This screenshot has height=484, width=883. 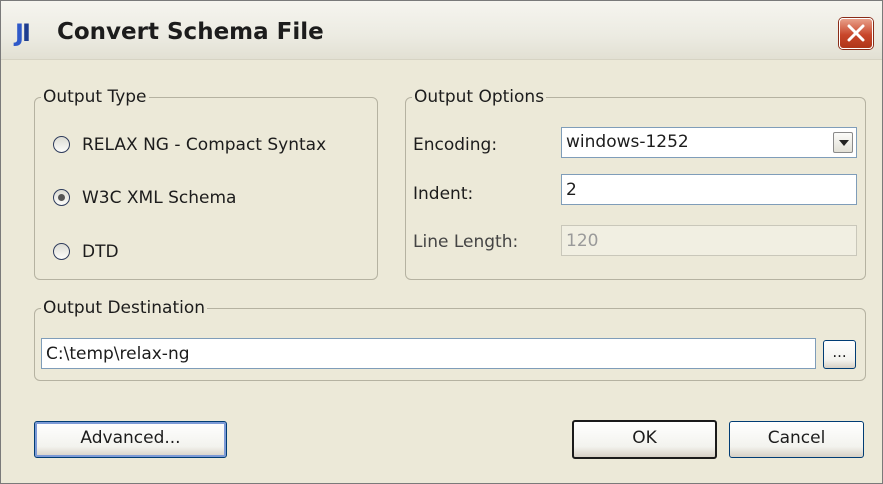 I want to click on encoding-select: windows-1252, so click(x=709, y=142).